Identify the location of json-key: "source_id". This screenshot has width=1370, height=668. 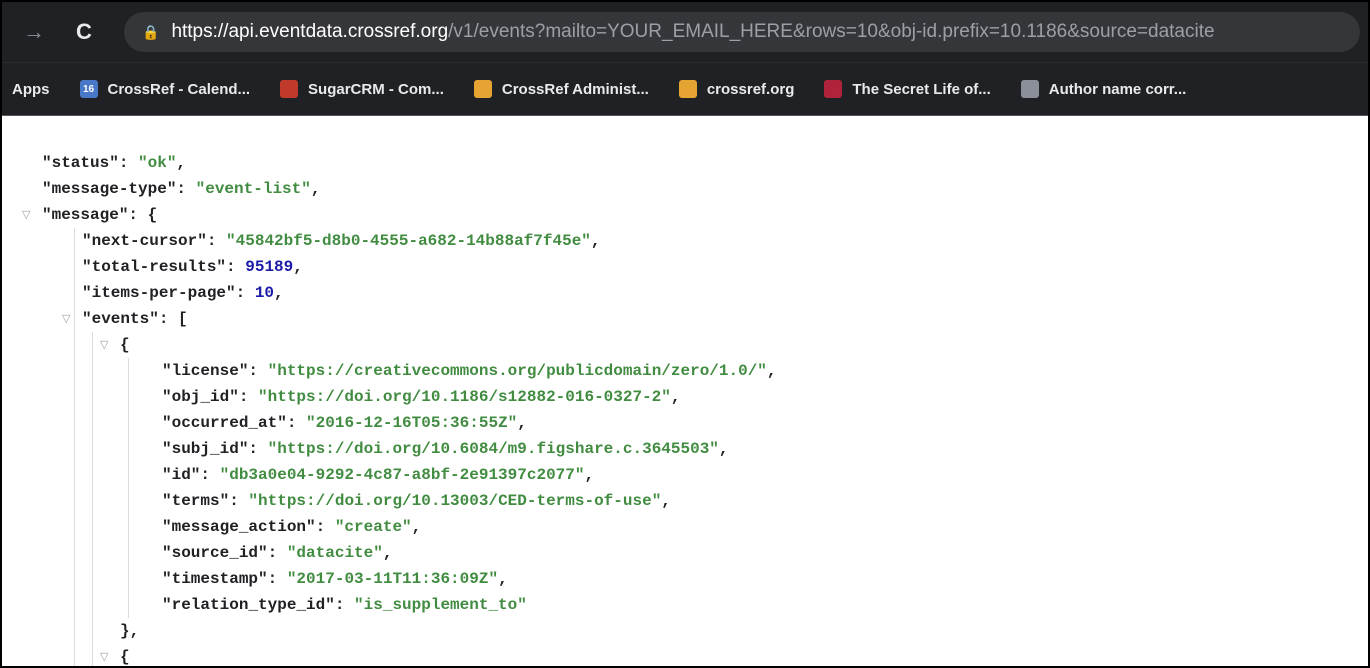
(215, 553).